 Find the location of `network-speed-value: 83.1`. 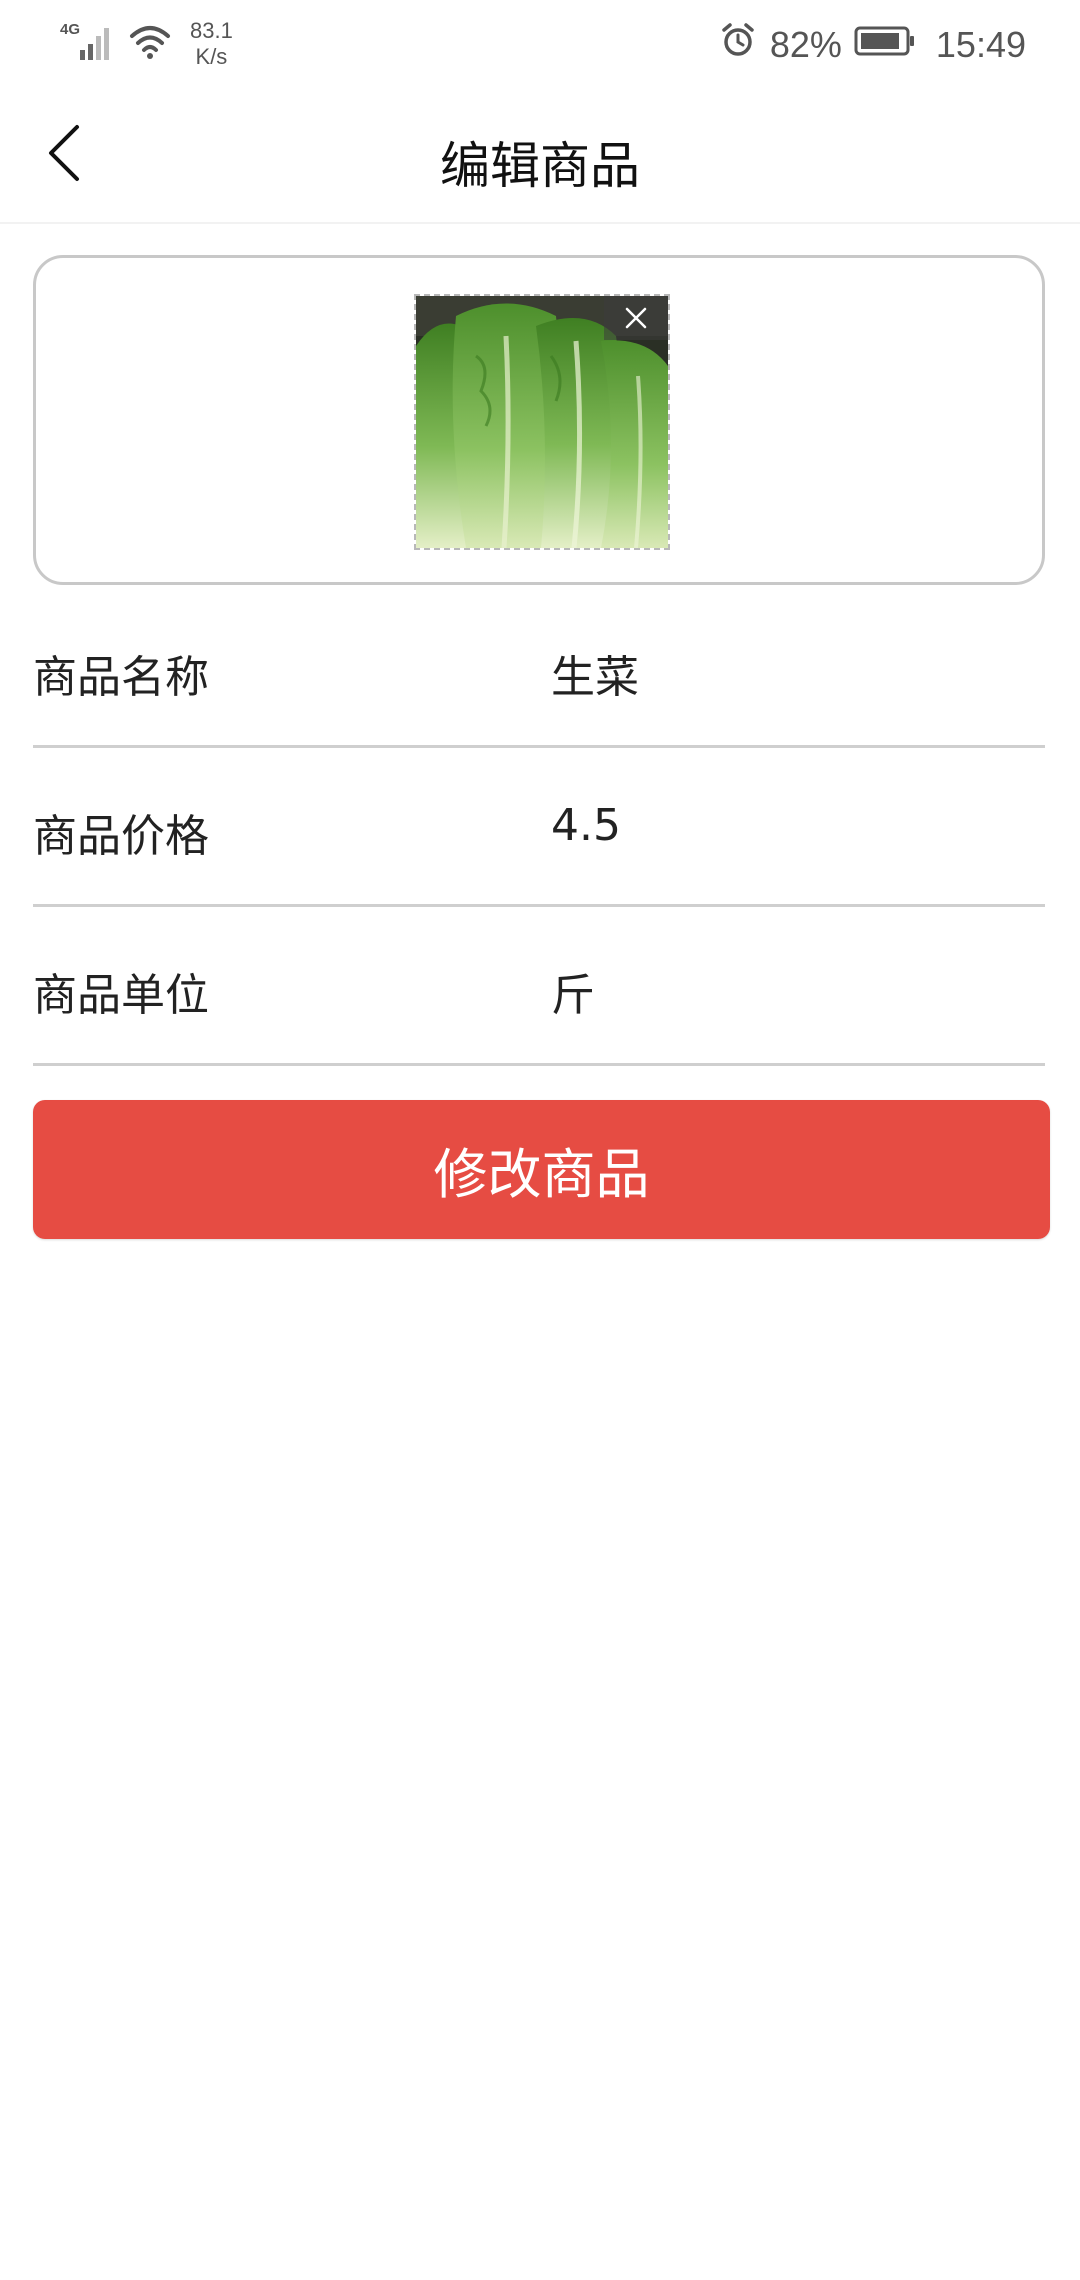

network-speed-value: 83.1 is located at coordinates (211, 30).